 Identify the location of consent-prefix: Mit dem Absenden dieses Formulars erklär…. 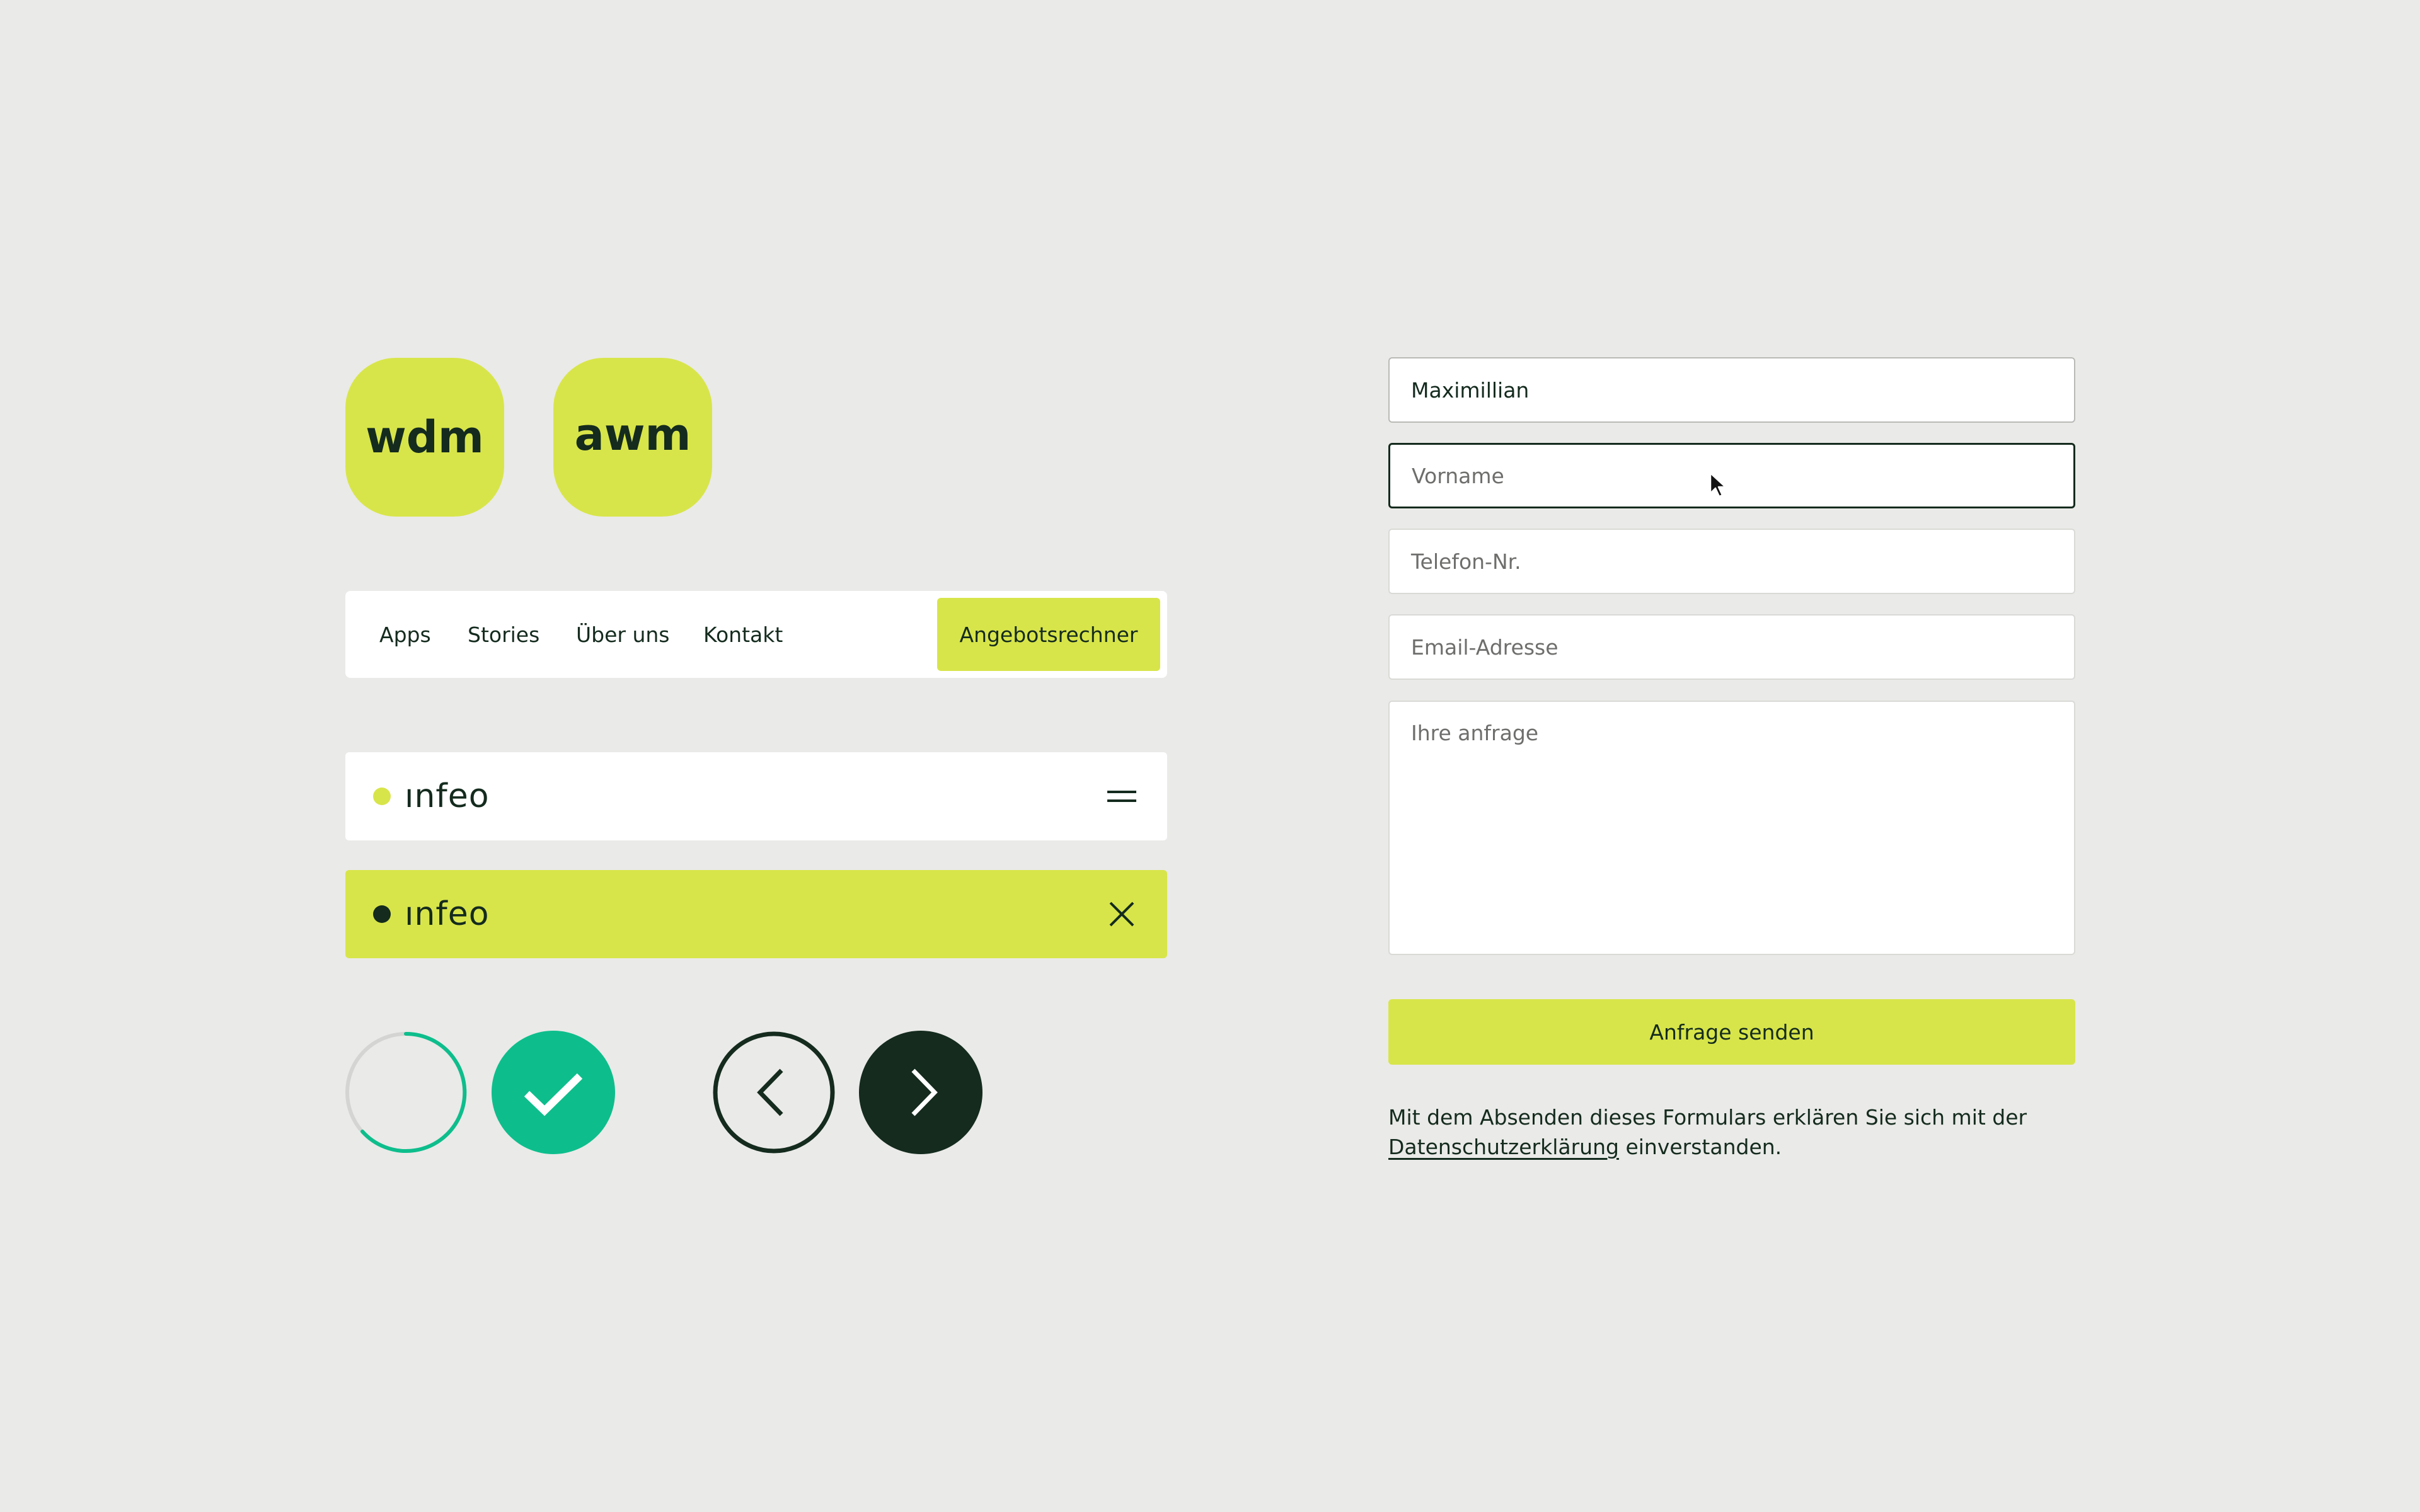
(1707, 1117).